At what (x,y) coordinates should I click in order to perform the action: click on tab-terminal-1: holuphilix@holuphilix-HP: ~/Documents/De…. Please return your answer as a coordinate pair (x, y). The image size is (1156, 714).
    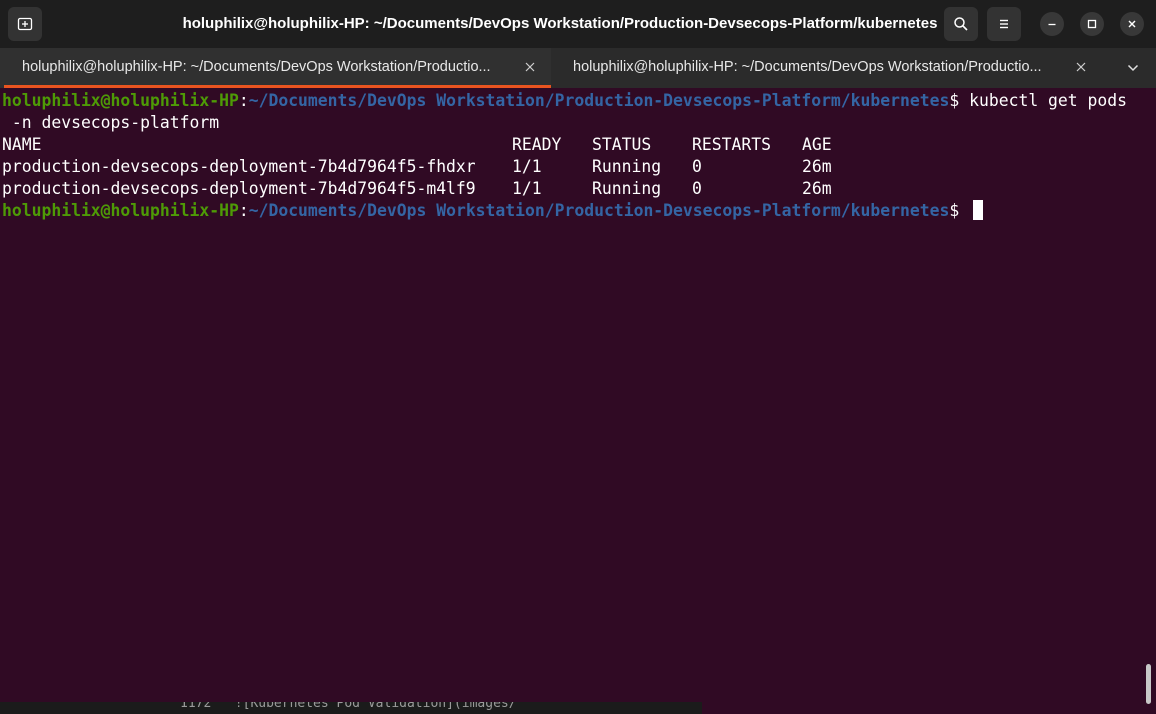
    Looking at the image, I should click on (275, 68).